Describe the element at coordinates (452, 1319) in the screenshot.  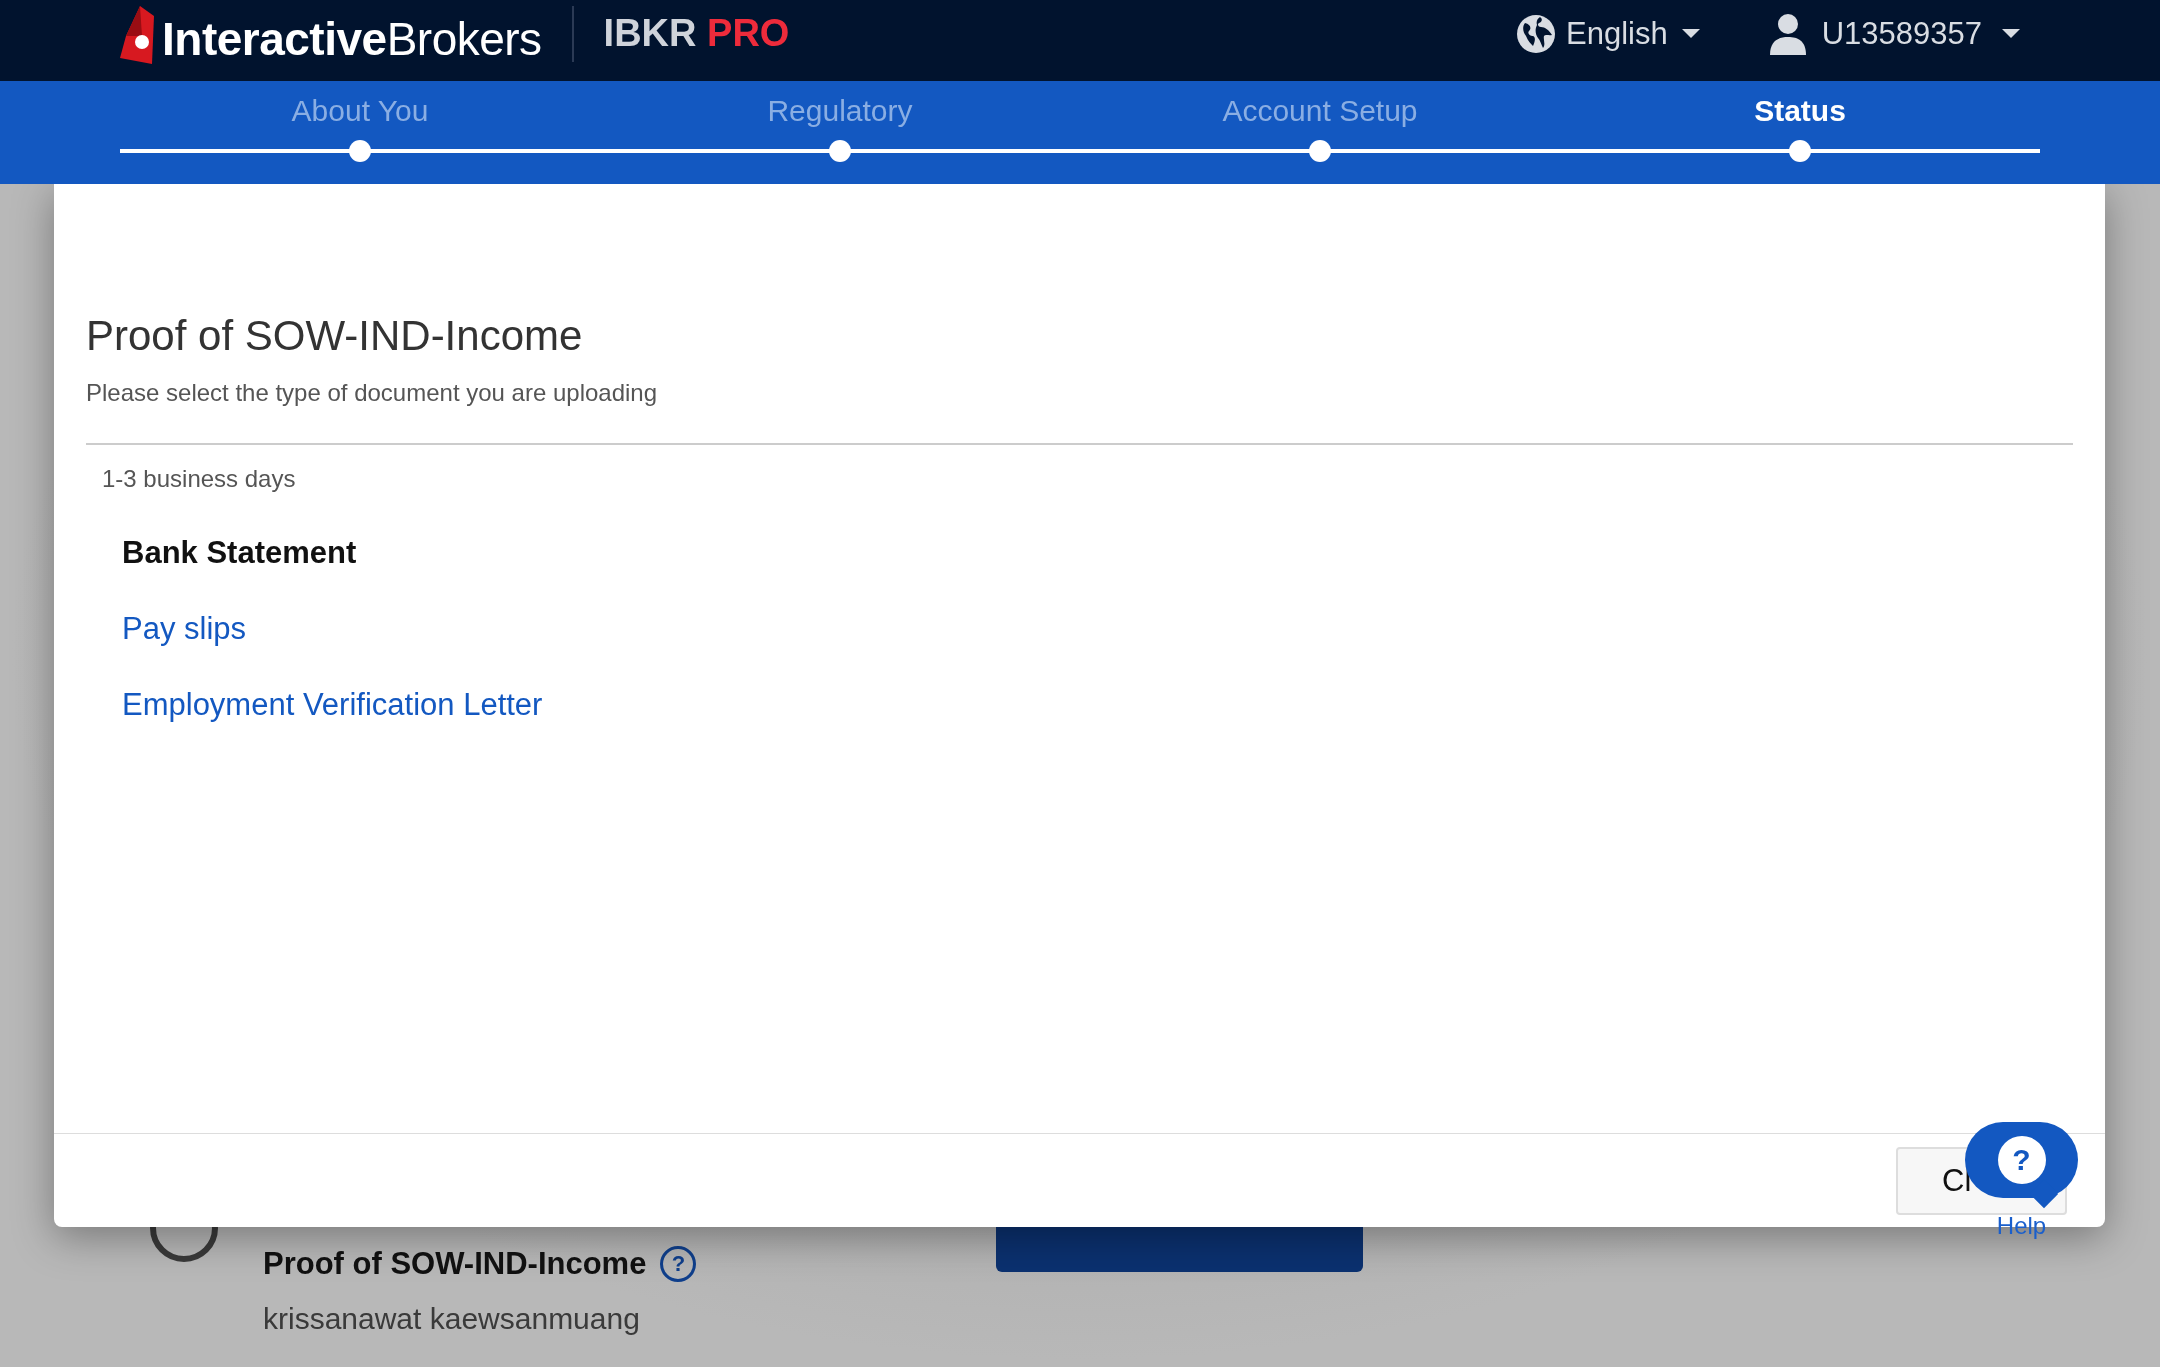
I see `owner-name: krissanawat kaewsanmuang` at that location.